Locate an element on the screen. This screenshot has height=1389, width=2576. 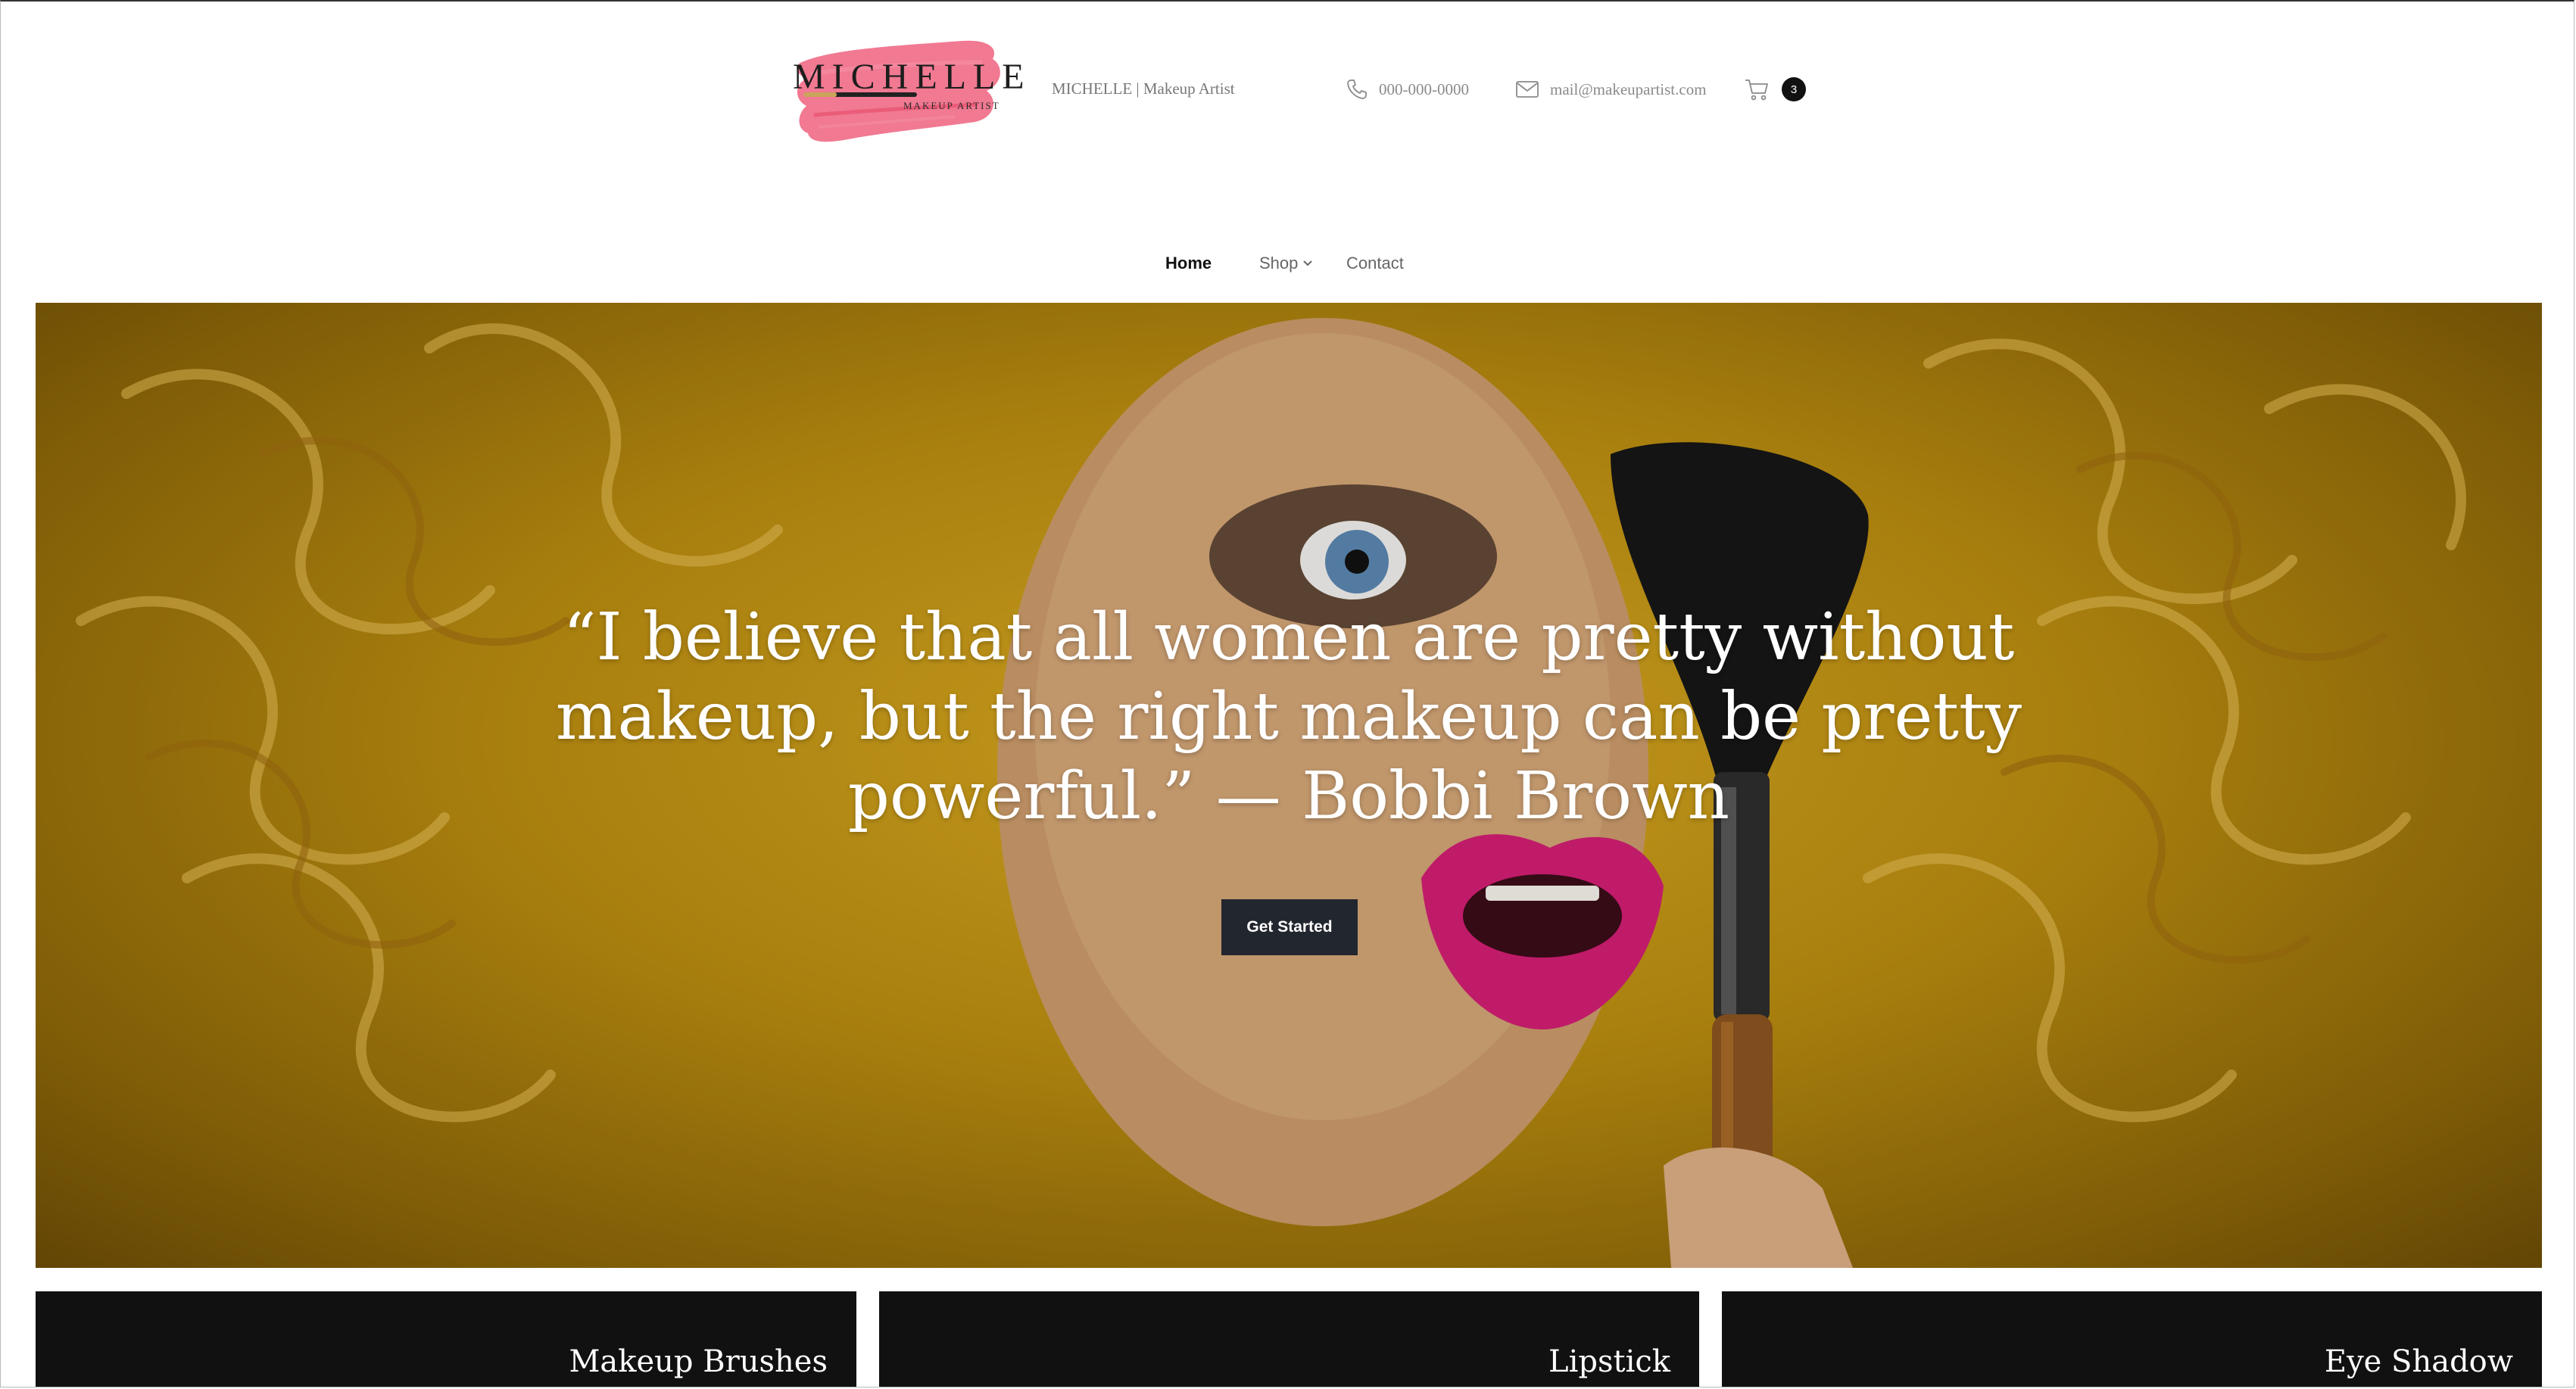
nav-item-contact: Contact is located at coordinates (1375, 263).